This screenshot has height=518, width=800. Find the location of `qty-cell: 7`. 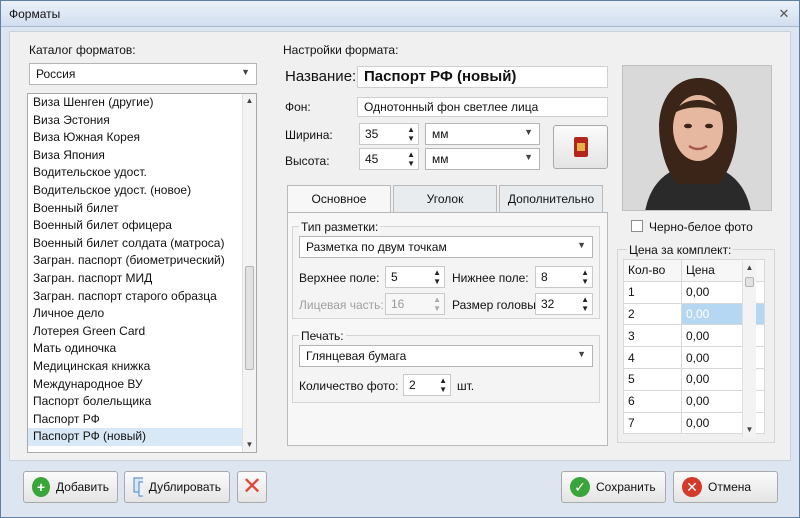

qty-cell: 7 is located at coordinates (652, 423).